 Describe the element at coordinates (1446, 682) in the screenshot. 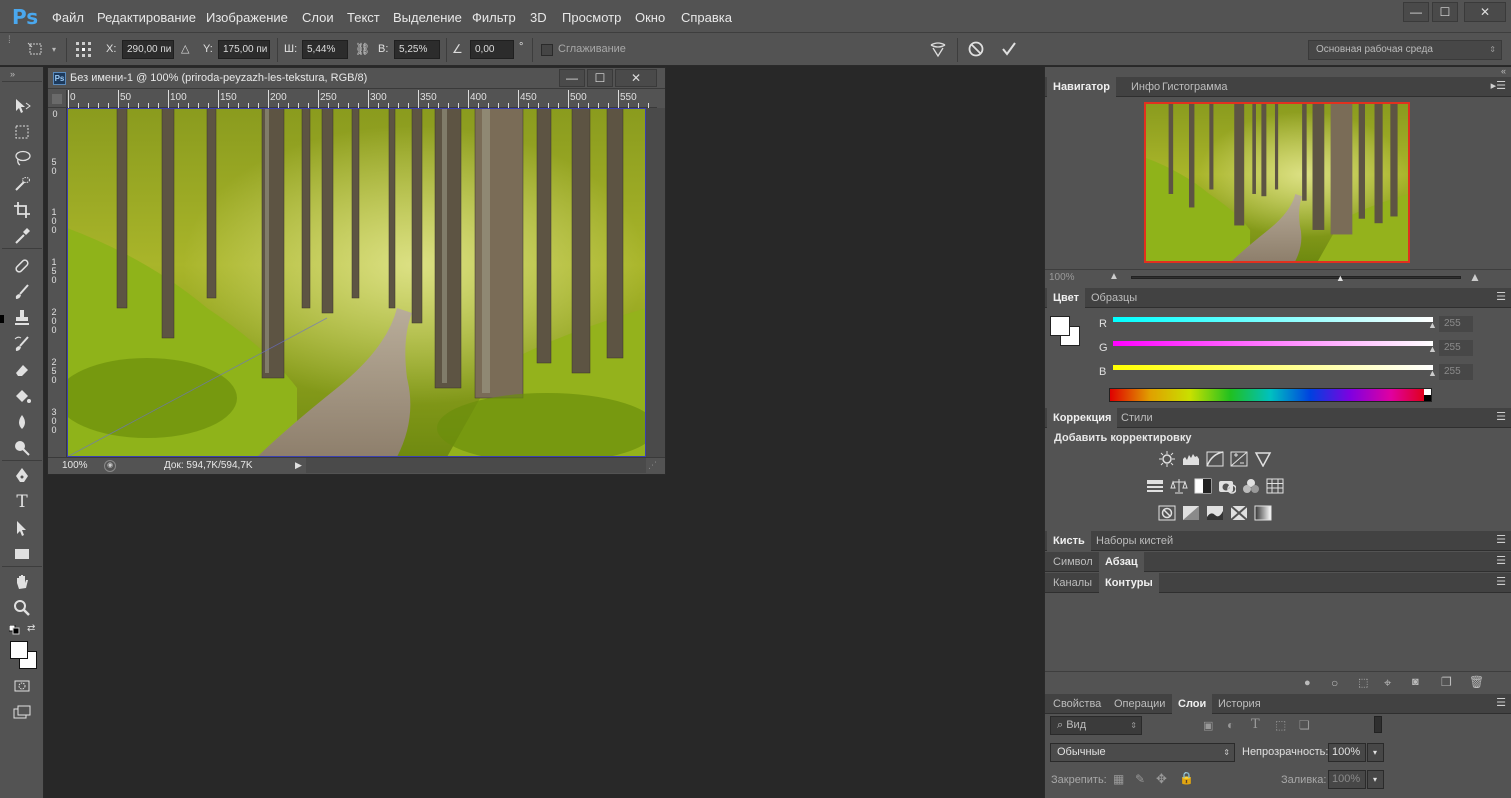

I see `new-path-icon: ❐` at that location.